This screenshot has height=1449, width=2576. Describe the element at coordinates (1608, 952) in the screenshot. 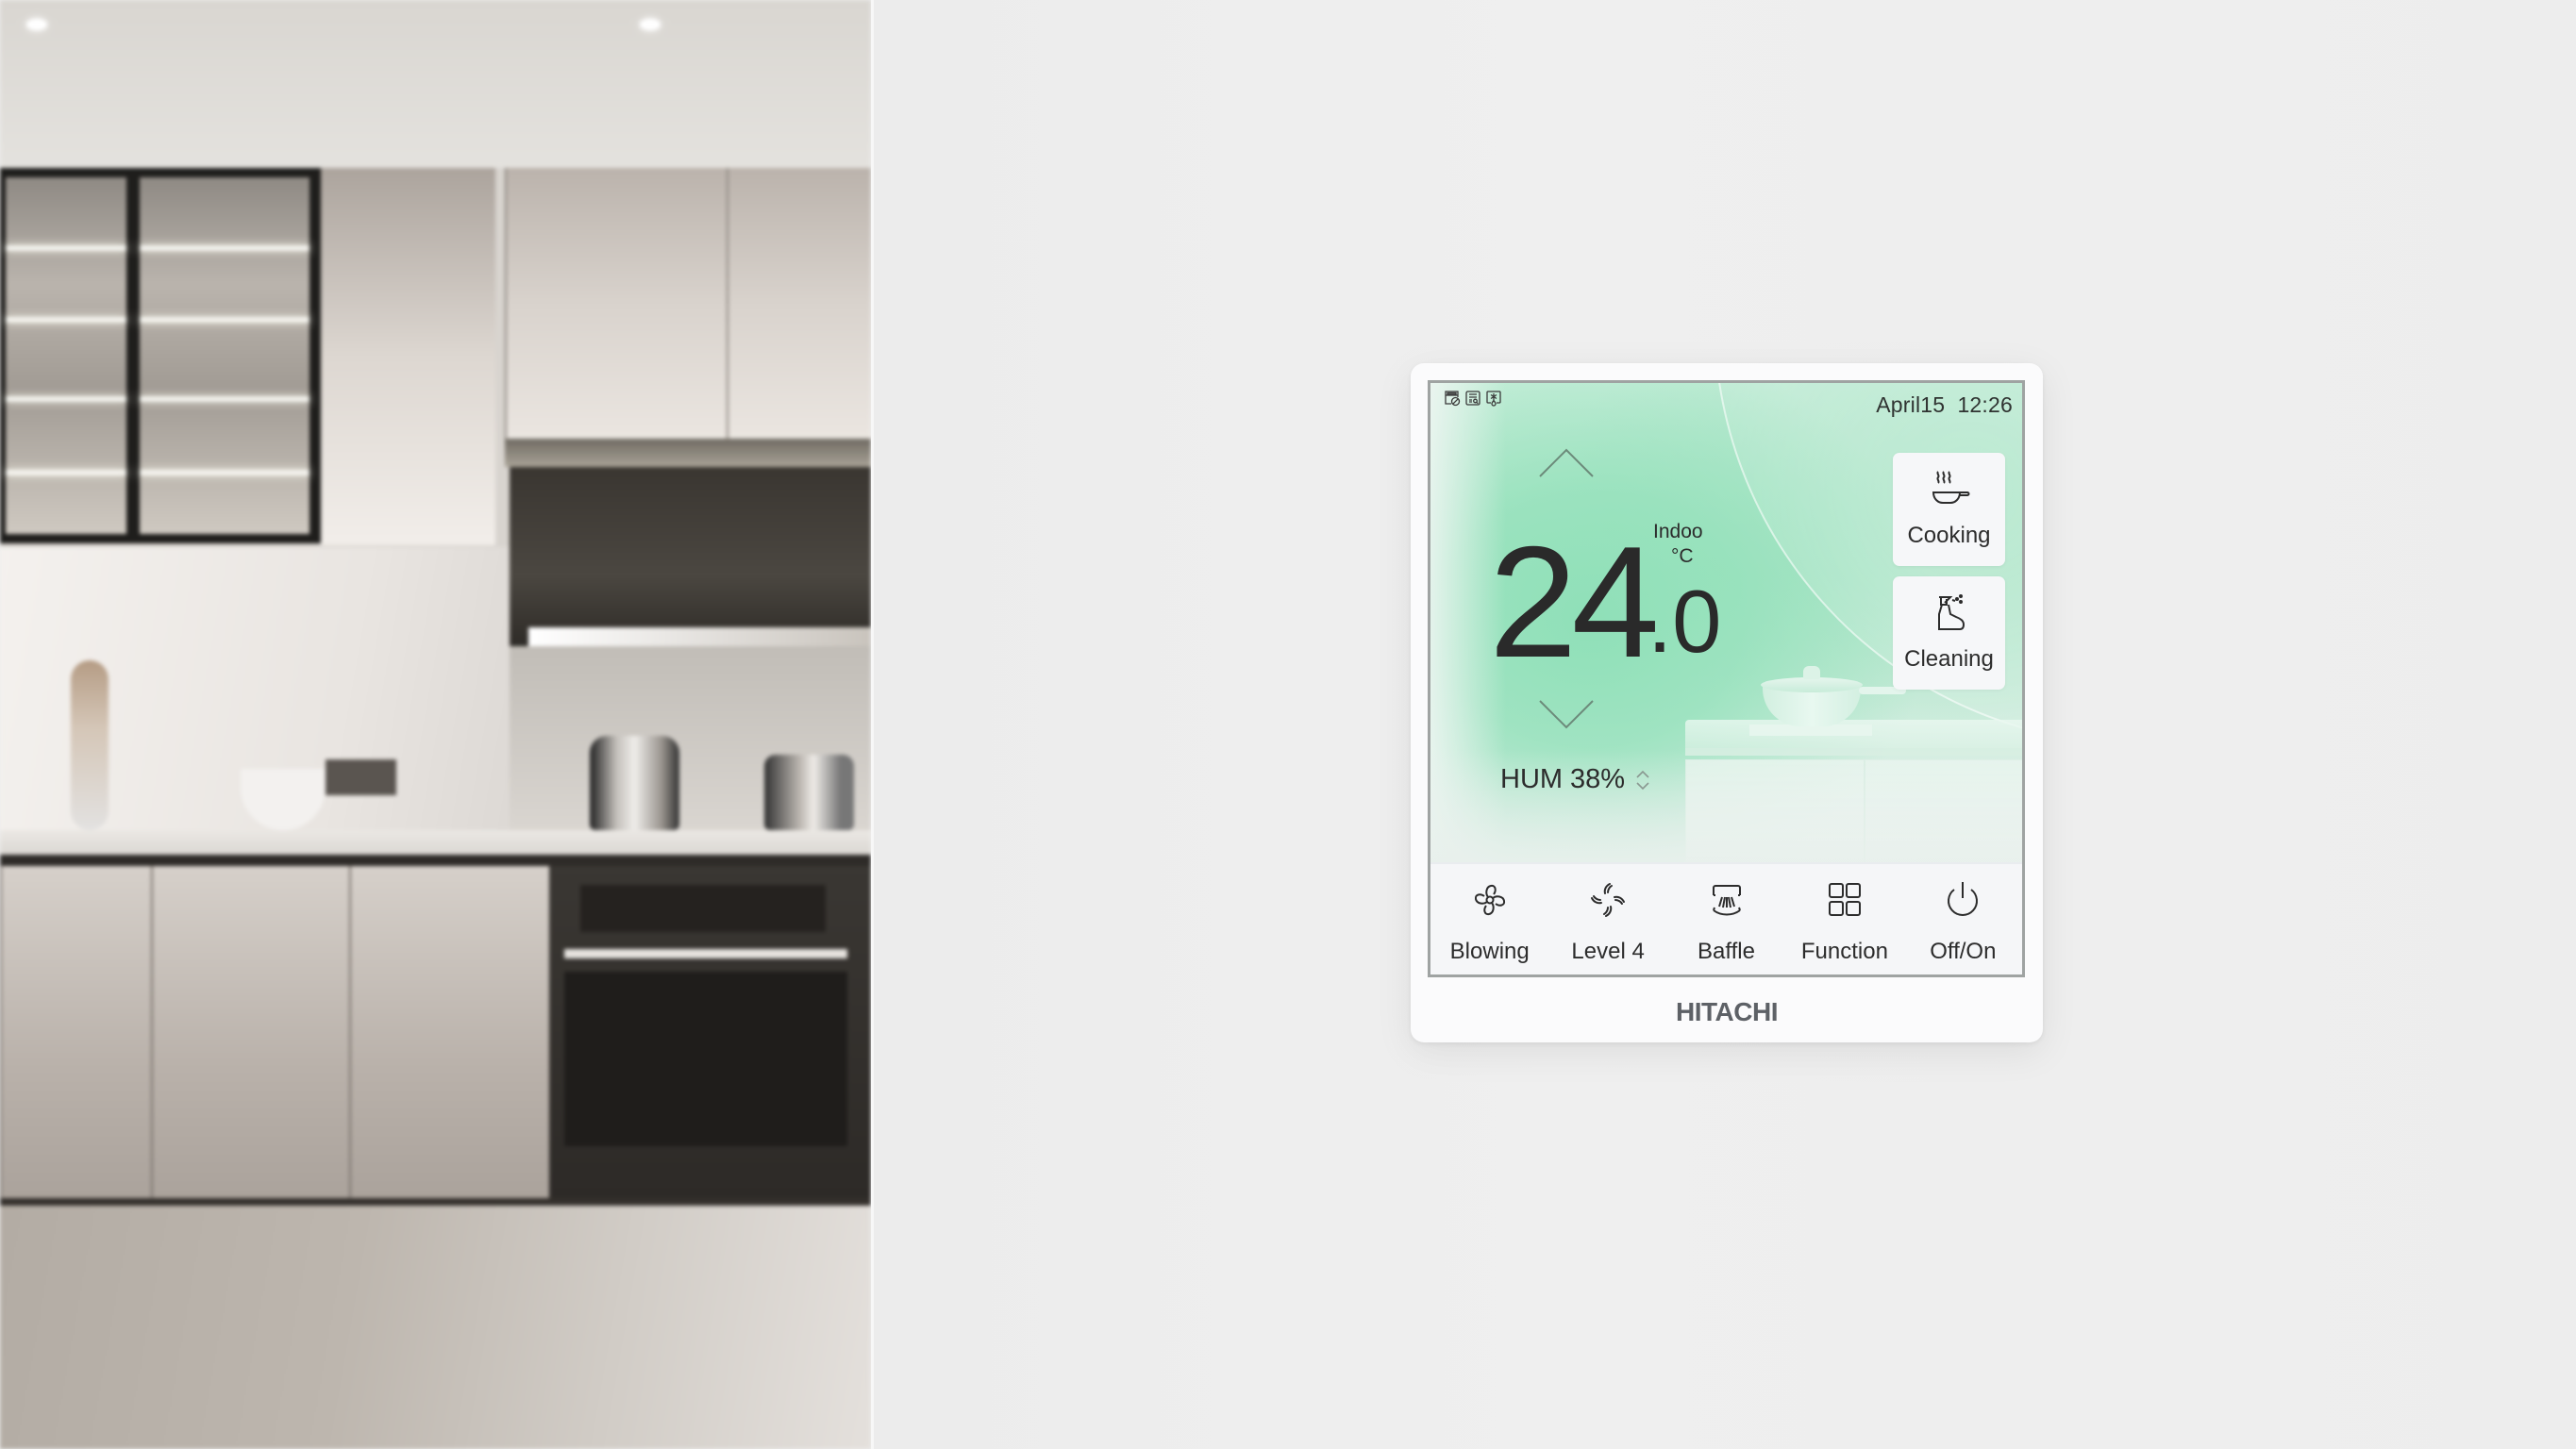

I see `fan-level-label: Level 4` at that location.